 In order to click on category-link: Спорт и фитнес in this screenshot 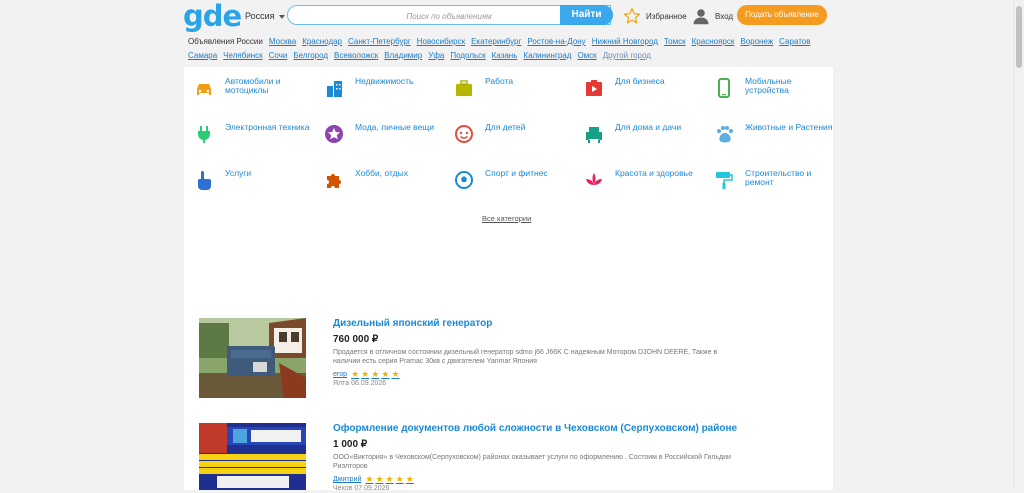, I will do `click(514, 184)`.